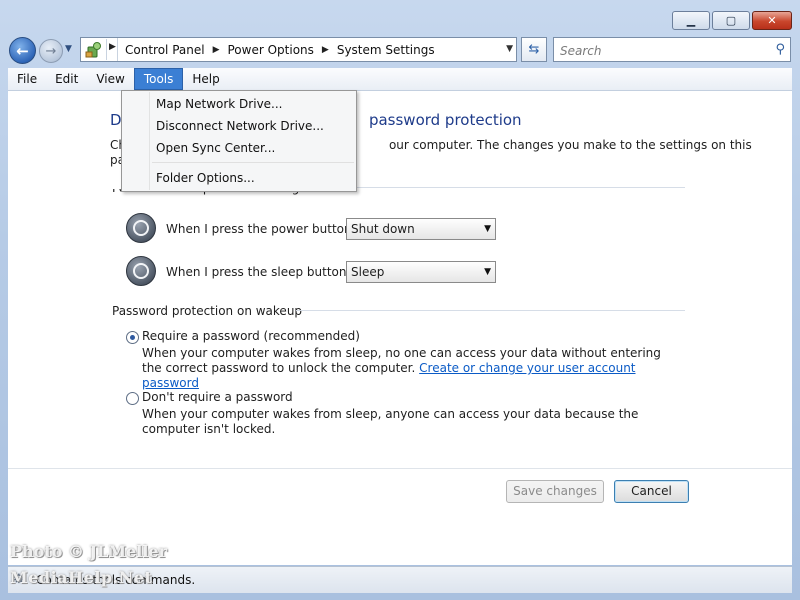 The height and width of the screenshot is (600, 800). Describe the element at coordinates (165, 50) in the screenshot. I see `breadcrumb-control-panel: Control Panel` at that location.